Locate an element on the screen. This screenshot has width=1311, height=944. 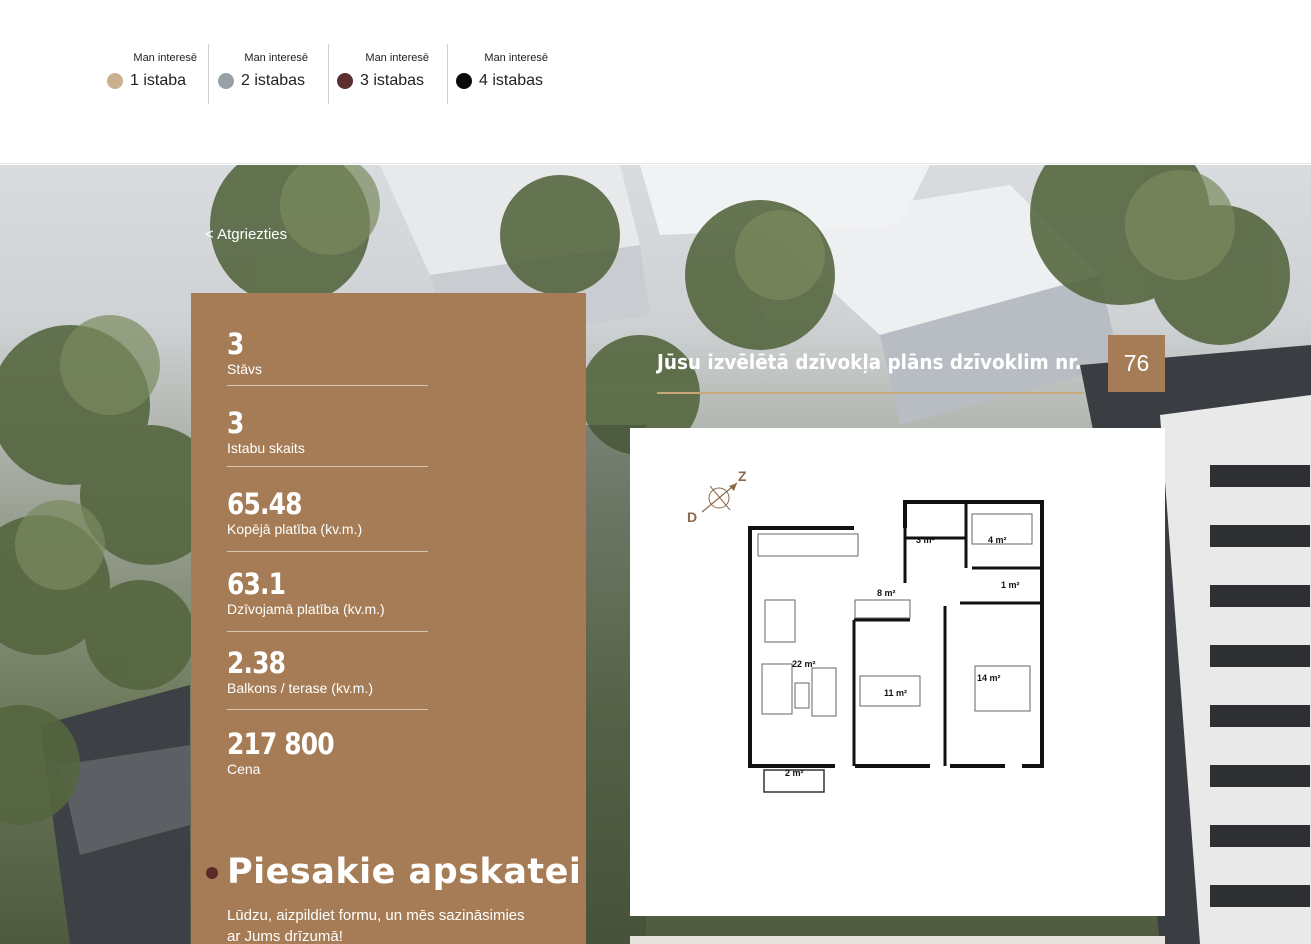
stat-total-area: 65.48 Kopējā platība (kv.m.) is located at coordinates (327, 519).